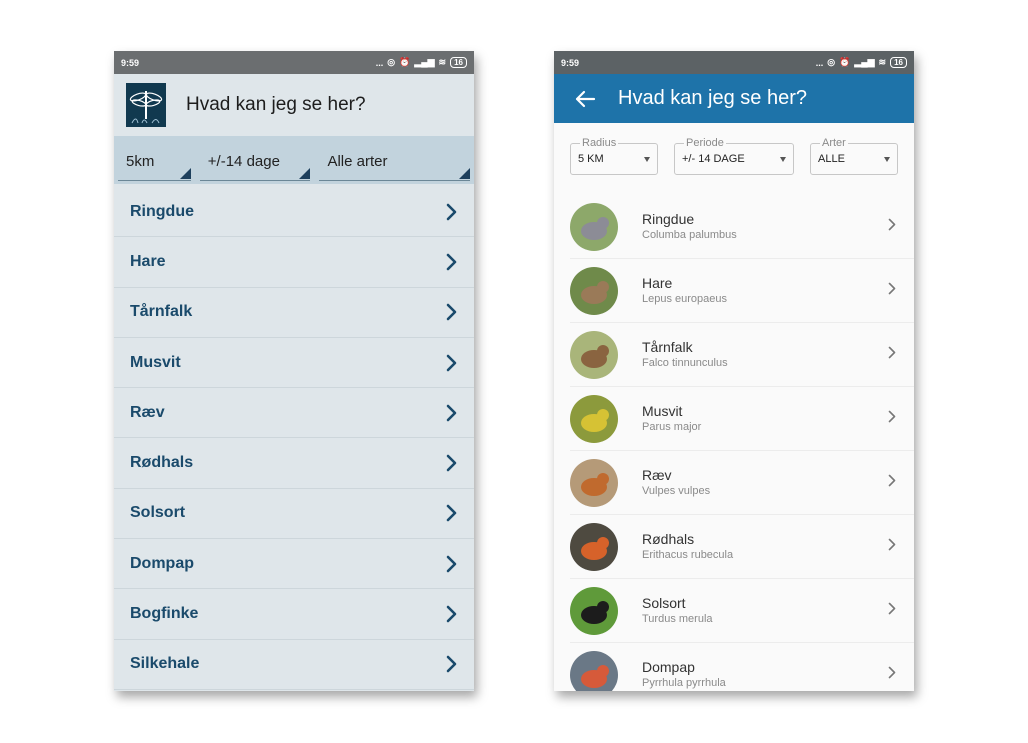  Describe the element at coordinates (140, 161) in the screenshot. I see `radius-value: 5km` at that location.